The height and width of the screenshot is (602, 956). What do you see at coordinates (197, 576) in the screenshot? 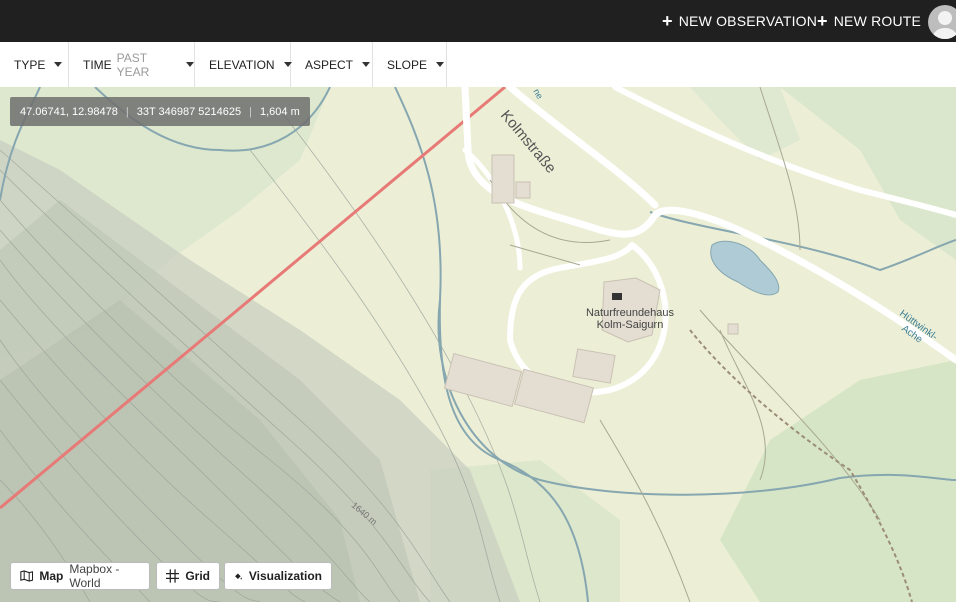
I see `grid-label: Grid` at bounding box center [197, 576].